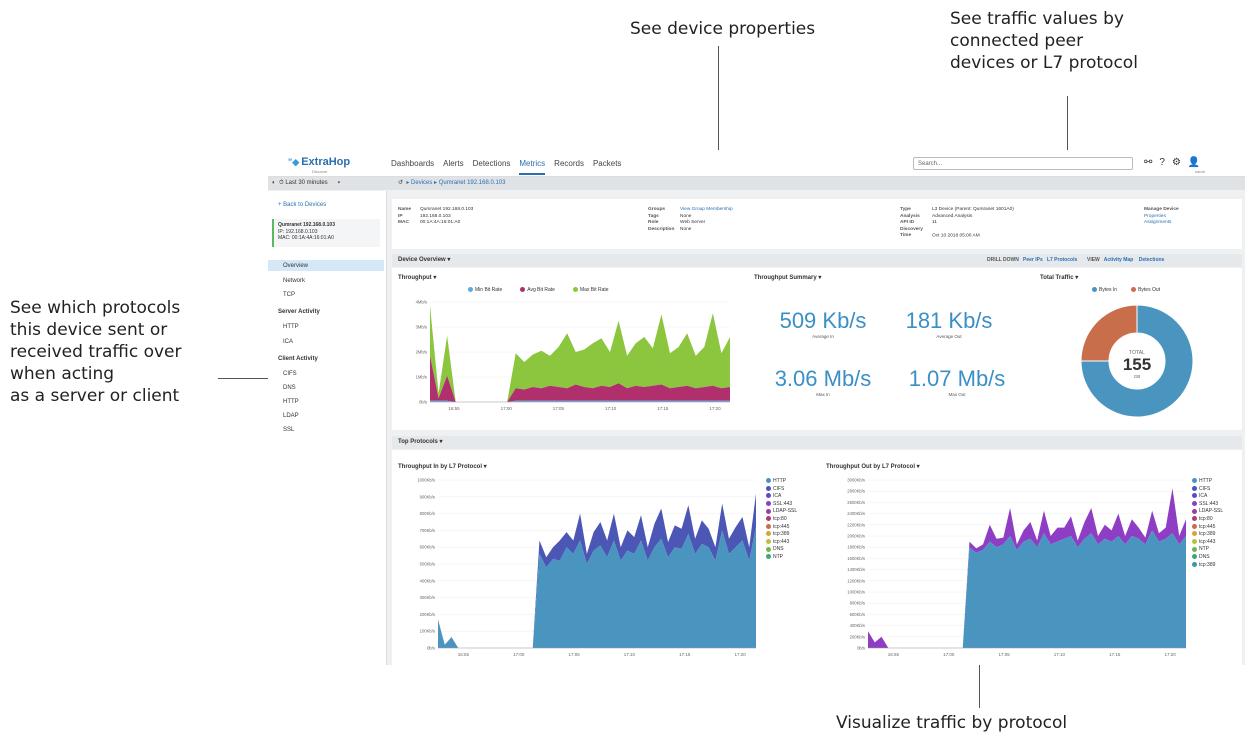  I want to click on activity-map-link: Activity Map, so click(1118, 260).